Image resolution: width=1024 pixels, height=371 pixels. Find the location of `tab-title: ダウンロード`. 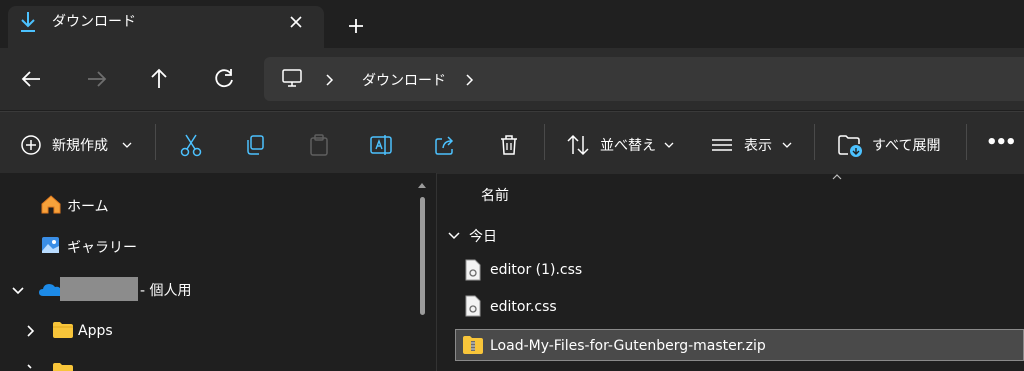

tab-title: ダウンロード is located at coordinates (94, 22).